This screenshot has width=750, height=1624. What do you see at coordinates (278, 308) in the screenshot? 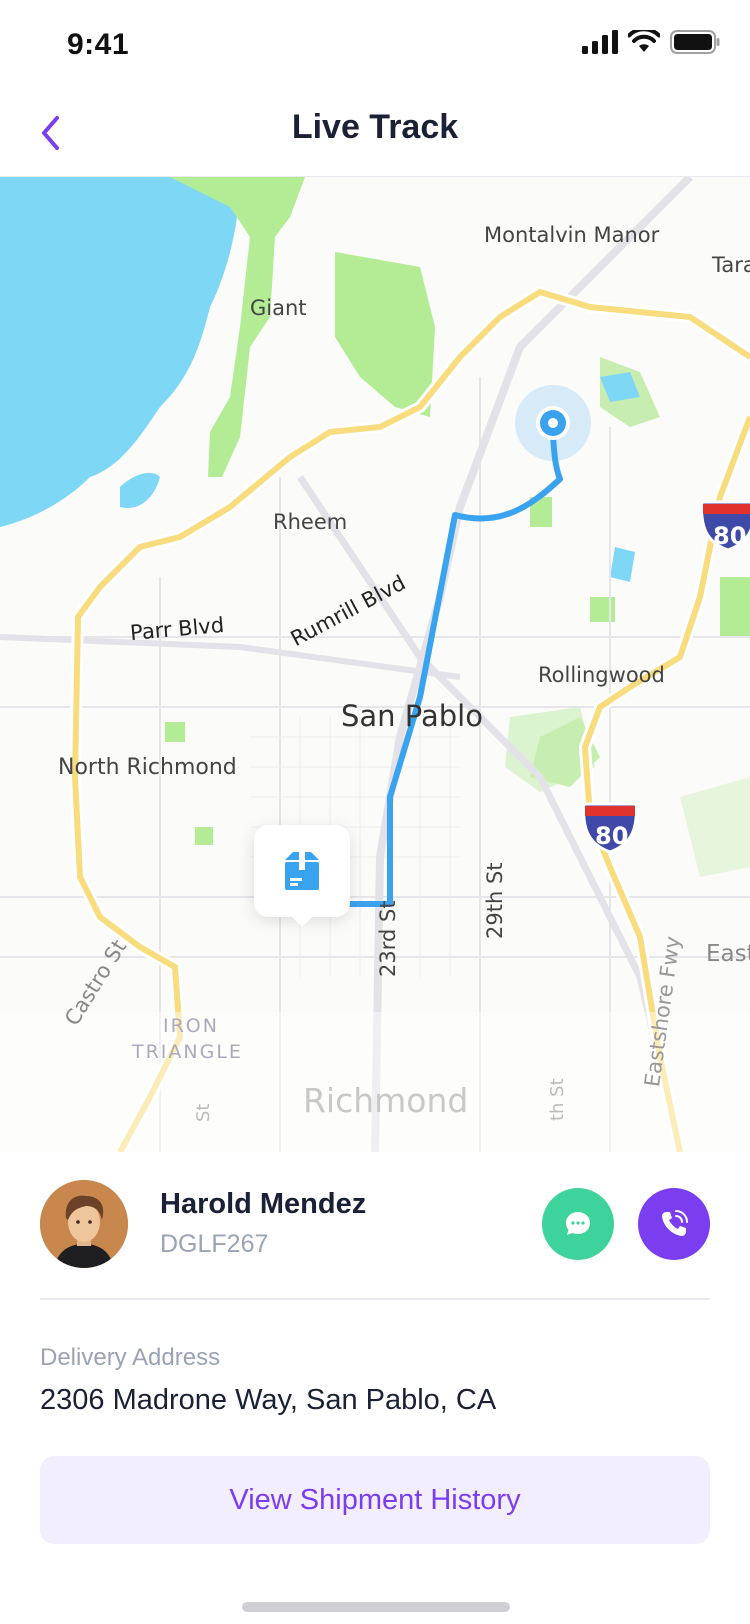
I see `map-label-giant: Giant` at bounding box center [278, 308].